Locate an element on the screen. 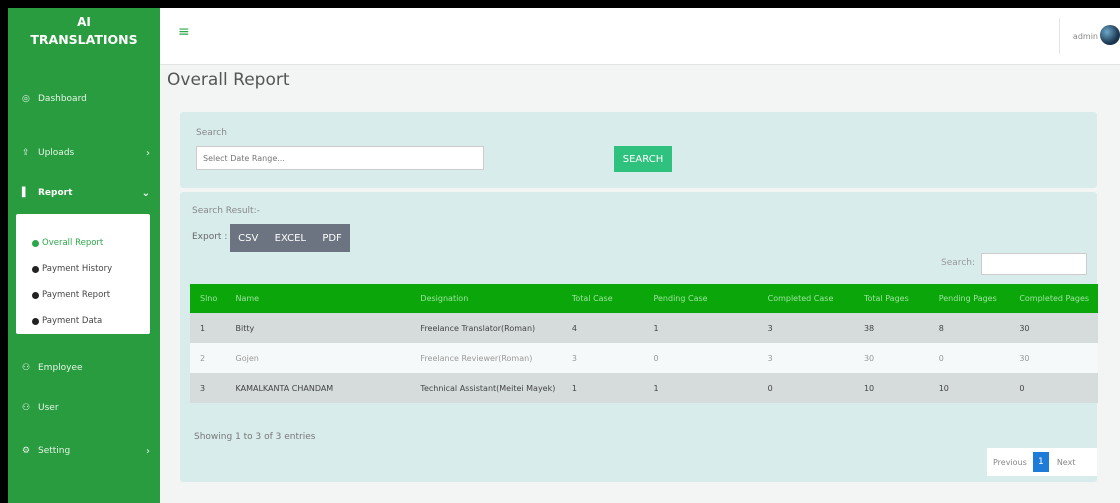 The height and width of the screenshot is (503, 1120). entries-info: Showing 1 to 3 of 3 entries is located at coordinates (255, 437).